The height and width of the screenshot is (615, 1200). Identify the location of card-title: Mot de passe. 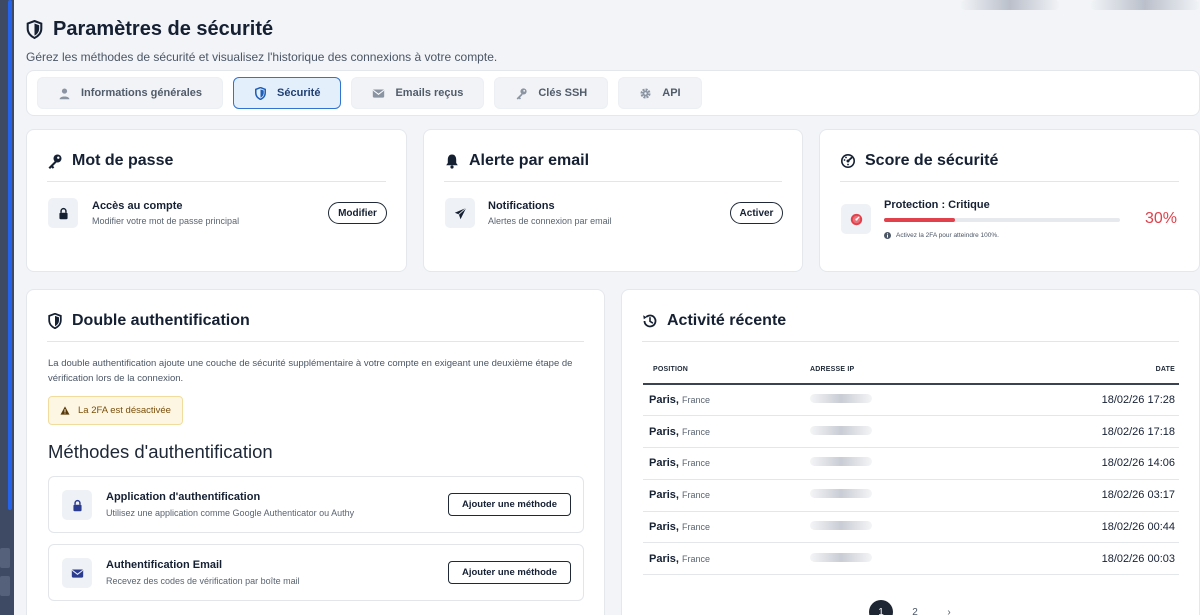
(110, 161).